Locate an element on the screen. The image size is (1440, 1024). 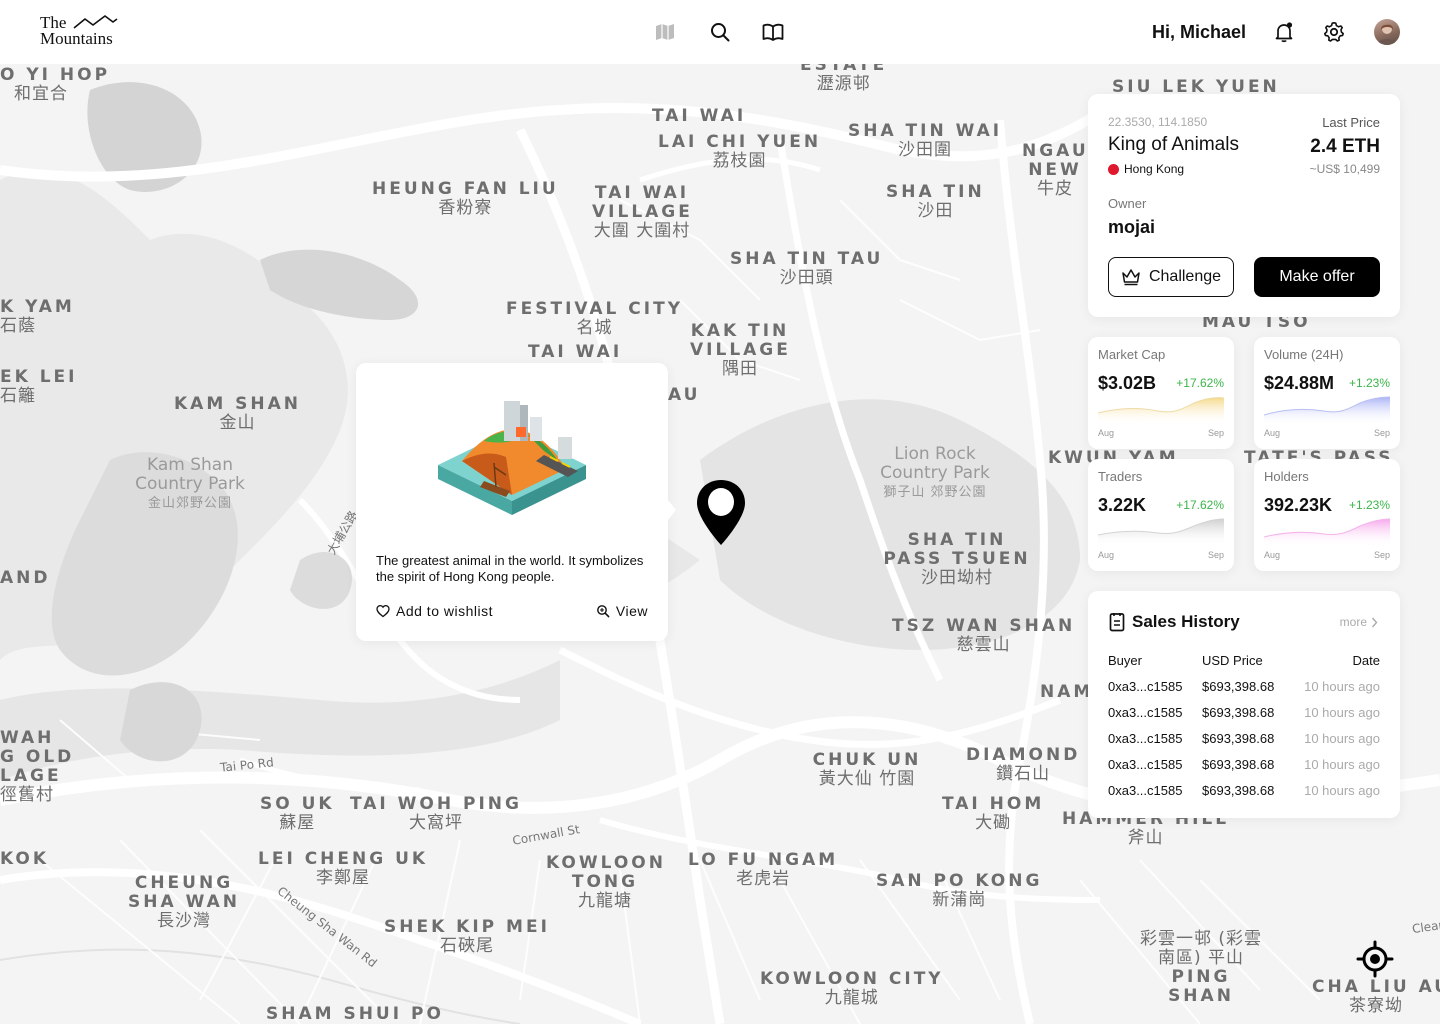
last-price-usd: ~US$ 10,499 is located at coordinates (1344, 169).